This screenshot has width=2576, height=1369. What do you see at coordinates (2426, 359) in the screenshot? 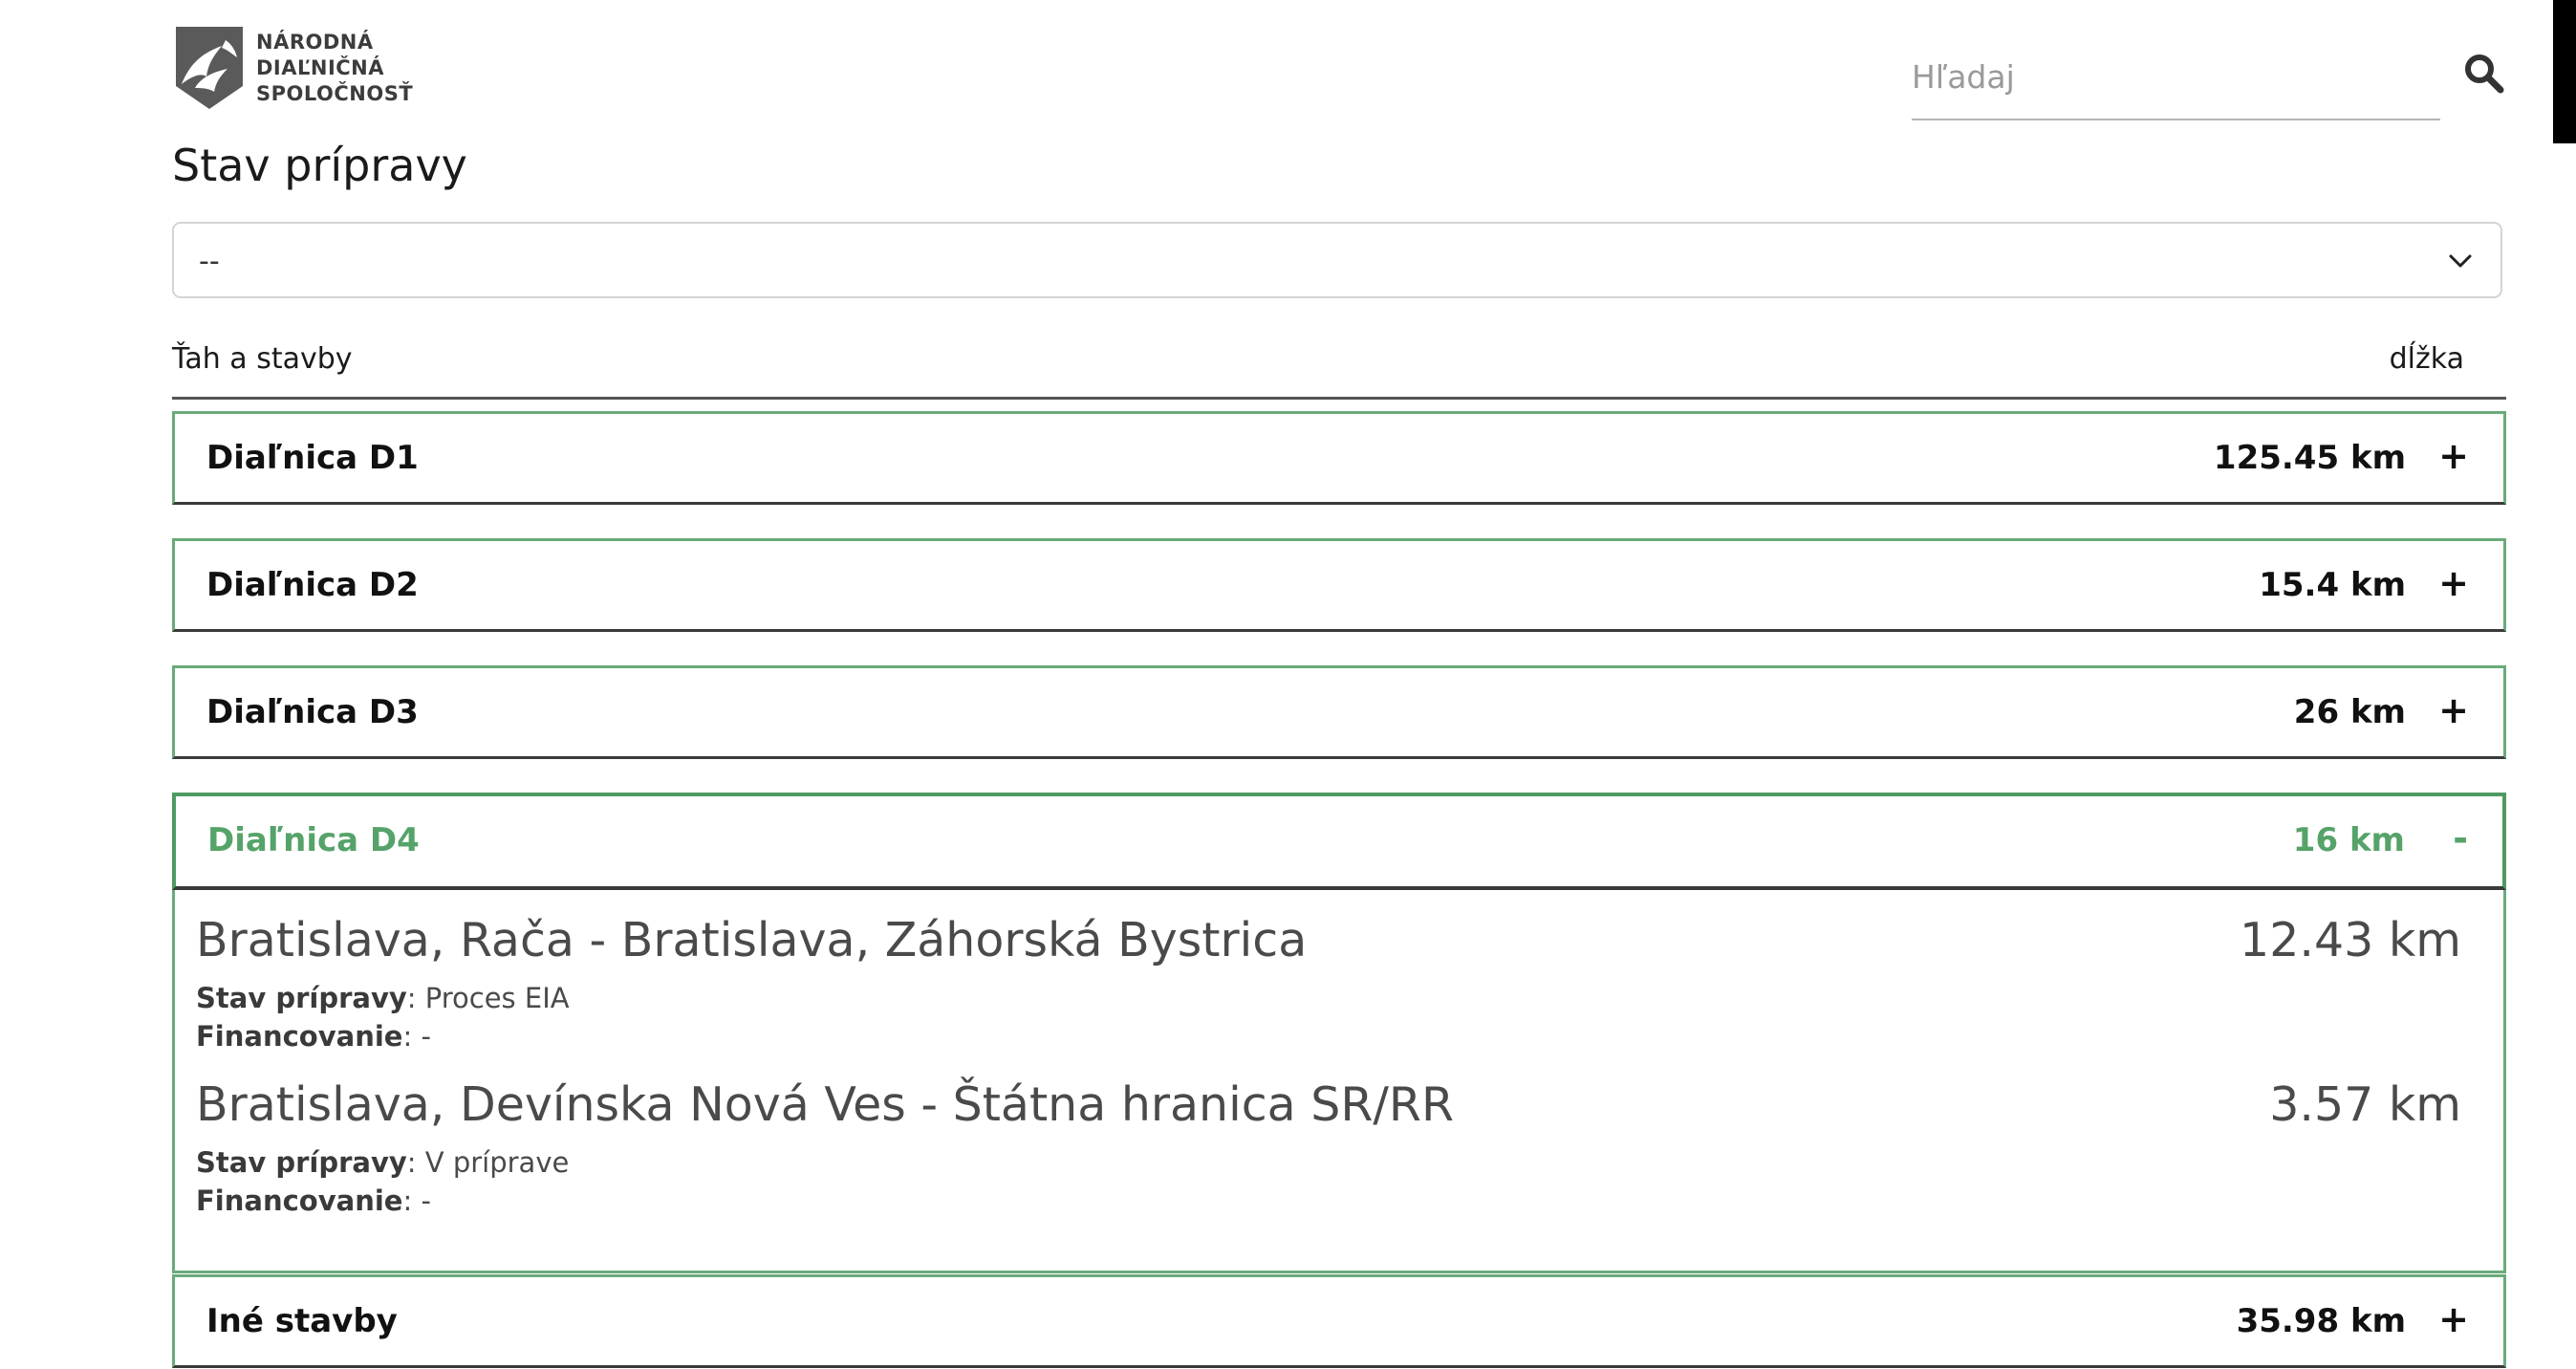
I see `column-header-length: dĺžka` at bounding box center [2426, 359].